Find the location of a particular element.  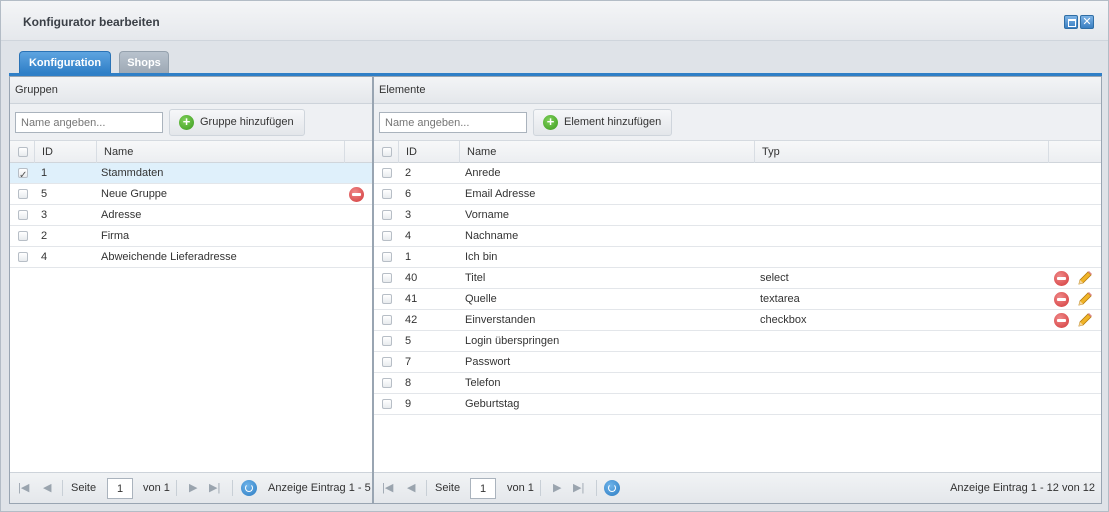

table-row: 1 Stammdaten is located at coordinates (191, 174).